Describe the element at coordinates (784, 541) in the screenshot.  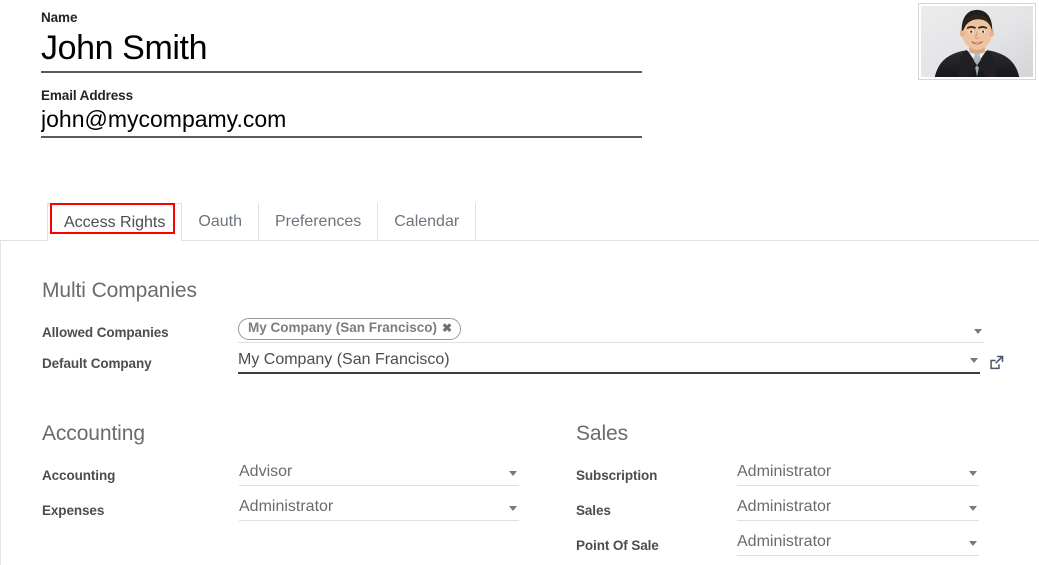
I see `point-of-sale-value: Administrator` at that location.